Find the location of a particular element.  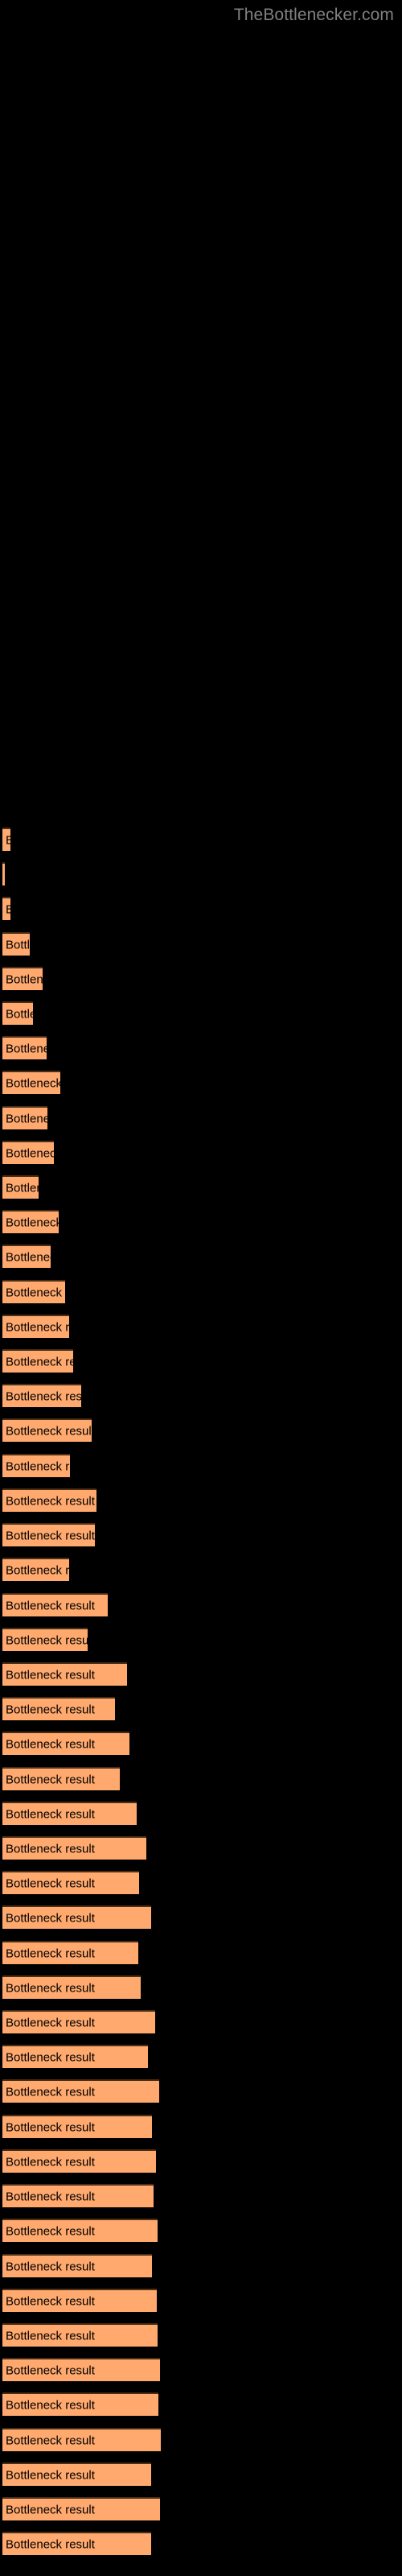

bar-16: Bottleneck result is located at coordinates (41, 1395).